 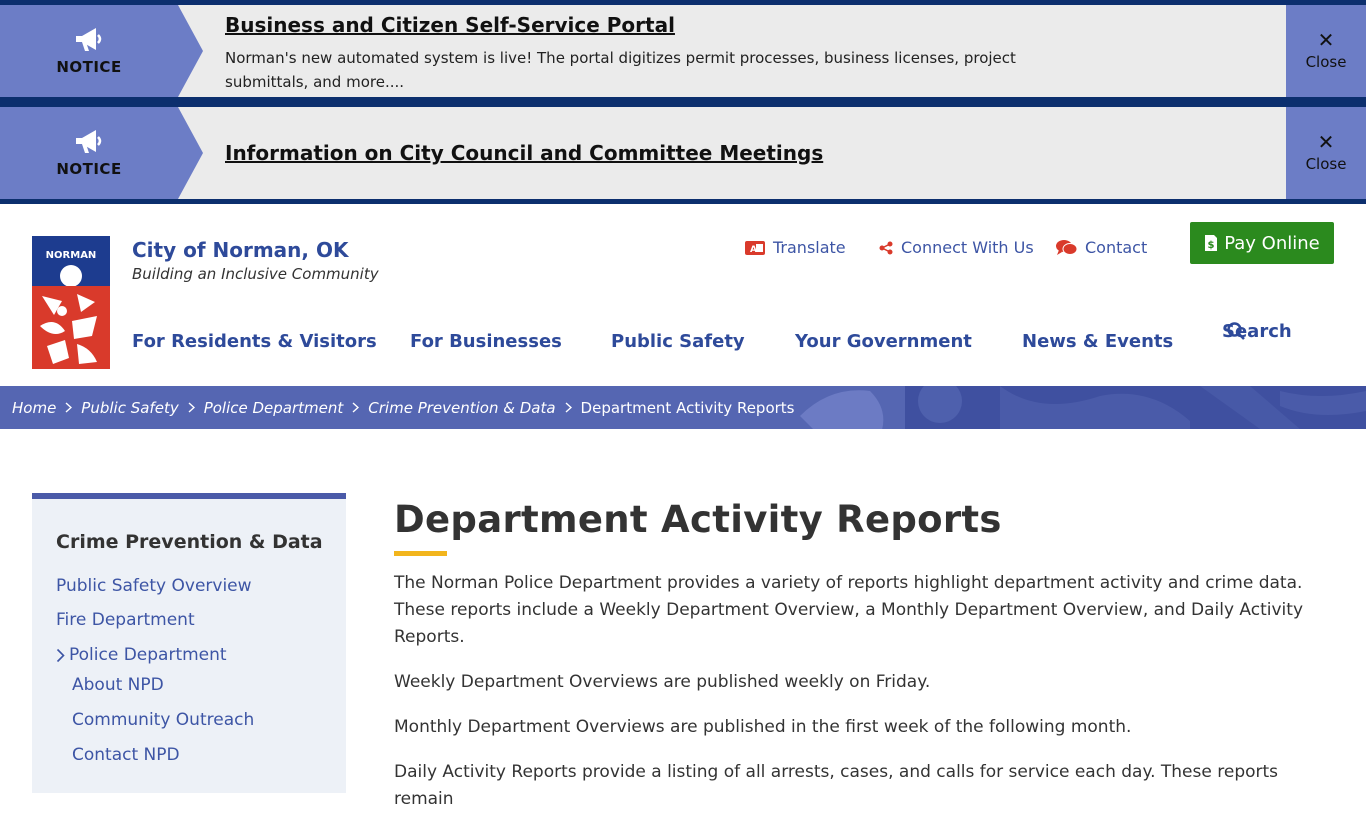 What do you see at coordinates (886, 248) in the screenshot?
I see `share-icon` at bounding box center [886, 248].